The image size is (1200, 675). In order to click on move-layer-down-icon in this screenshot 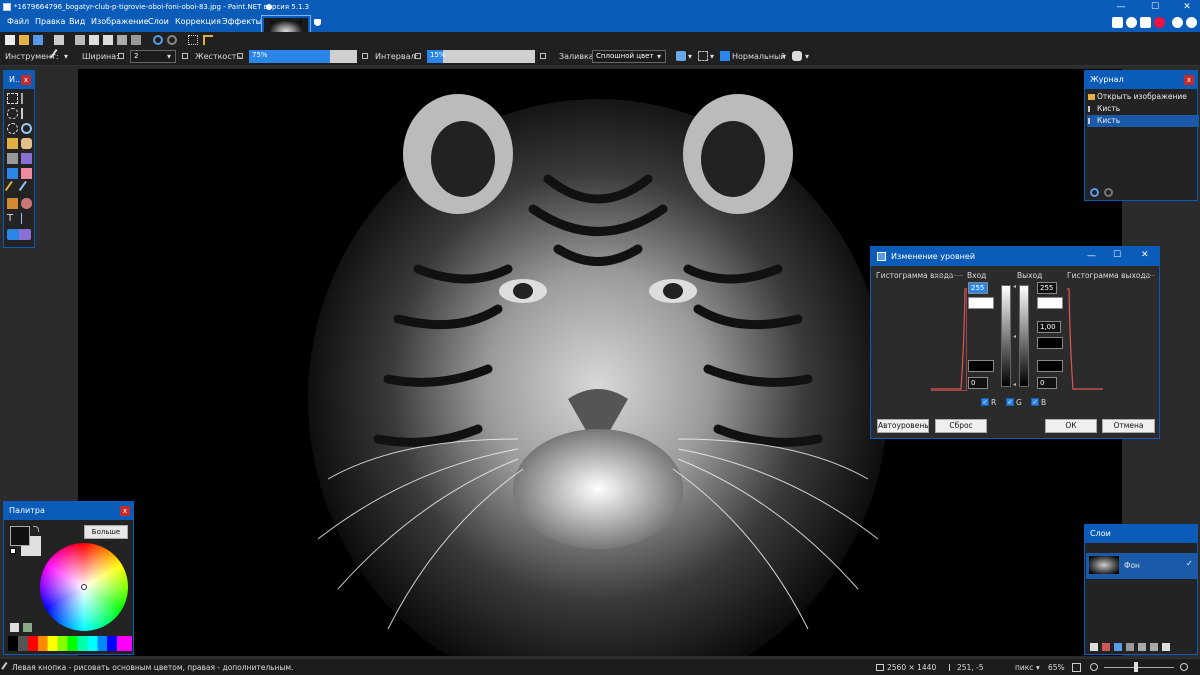, I will do `click(1154, 647)`.